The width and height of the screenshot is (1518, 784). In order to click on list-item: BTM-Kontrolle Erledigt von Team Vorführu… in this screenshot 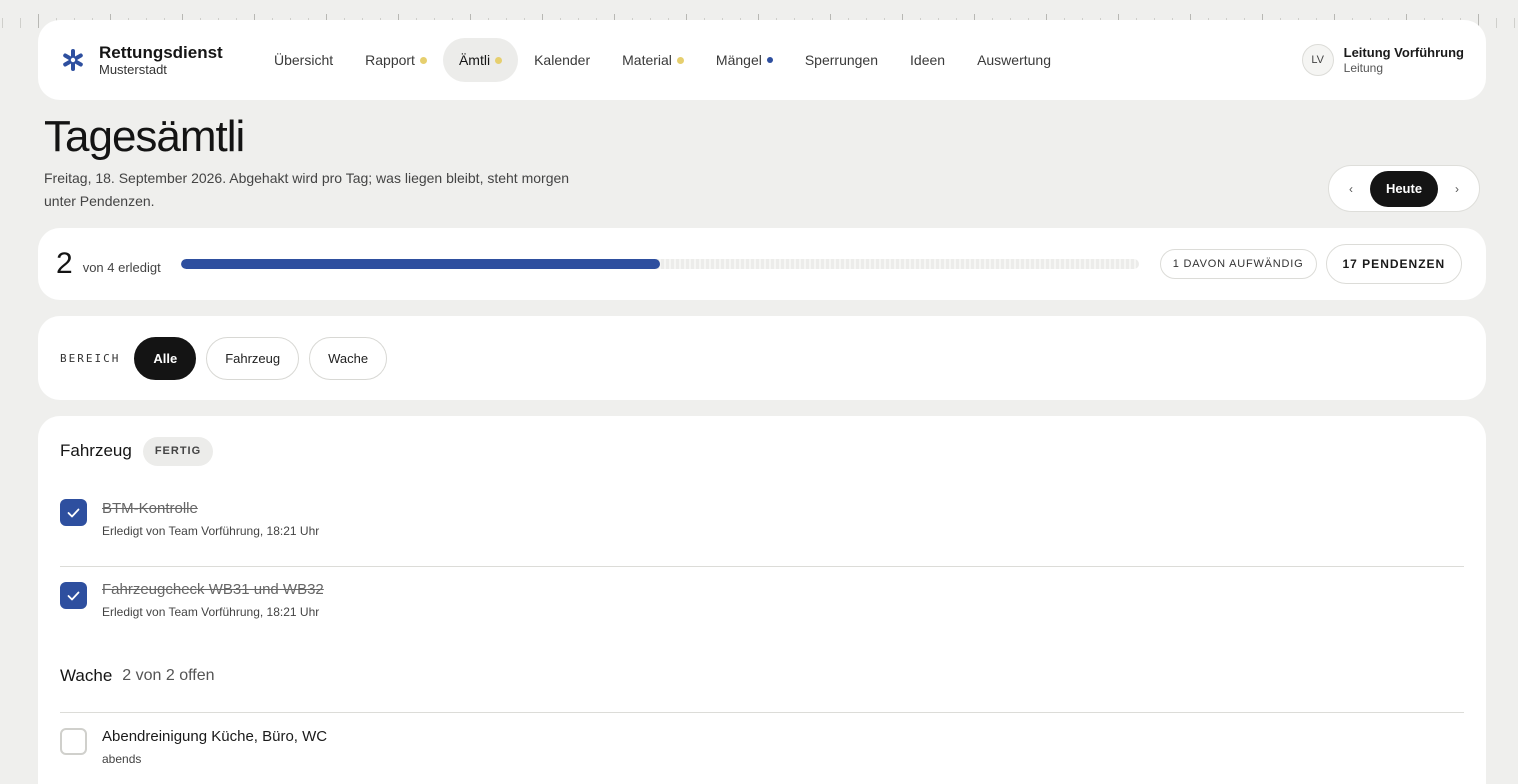, I will do `click(762, 518)`.